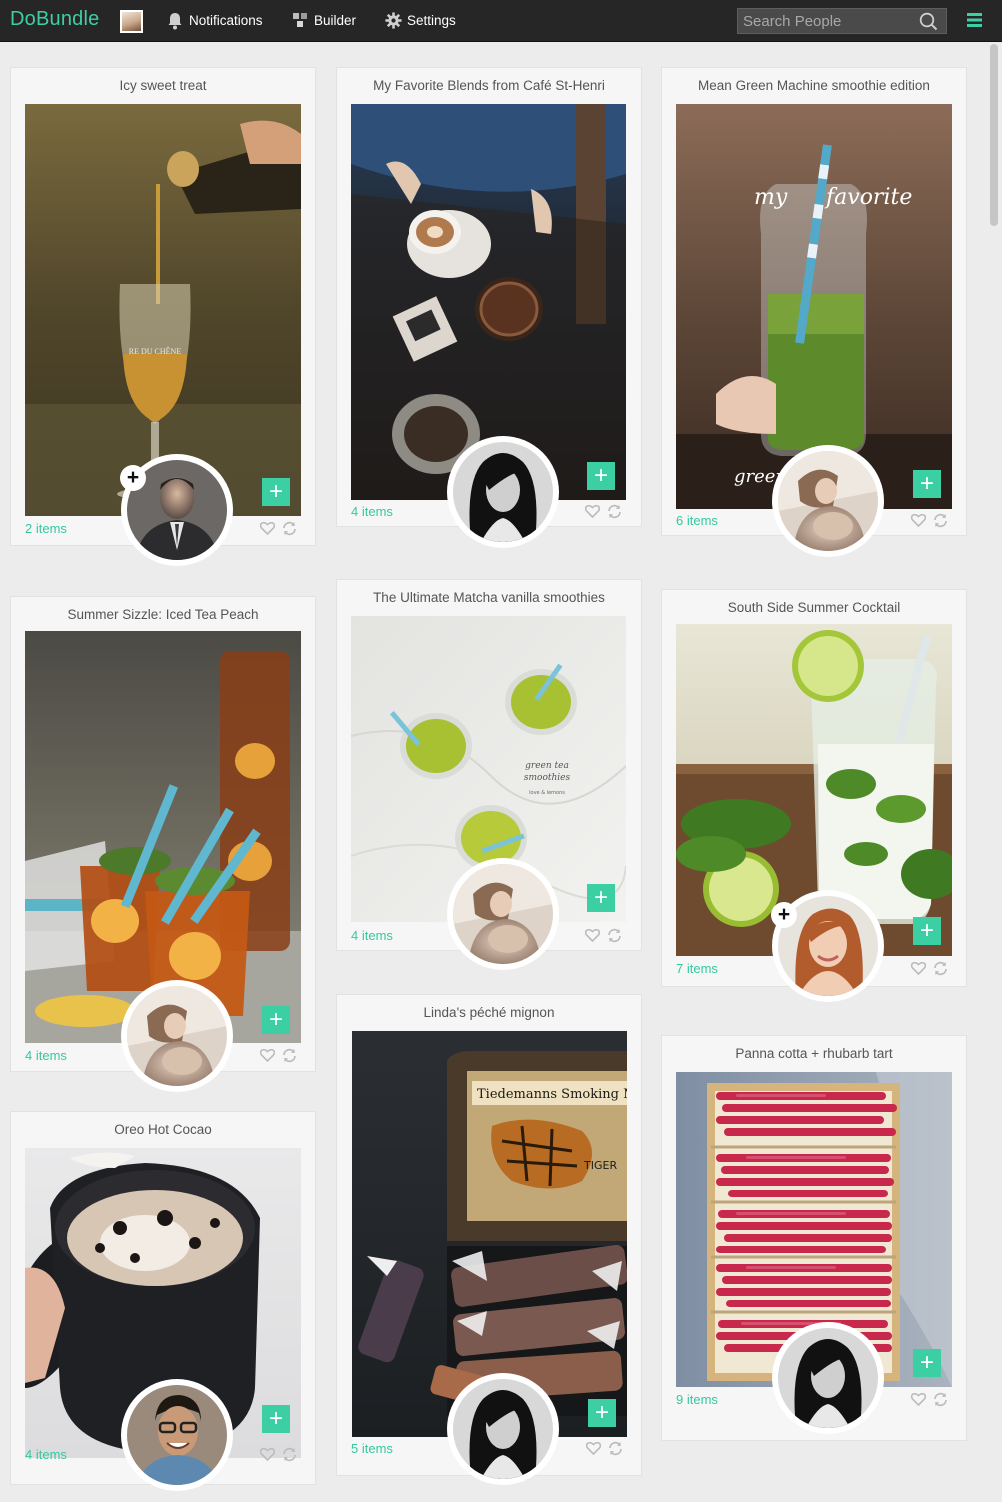 The image size is (1002, 1502). I want to click on item-count: 2 items, so click(46, 528).